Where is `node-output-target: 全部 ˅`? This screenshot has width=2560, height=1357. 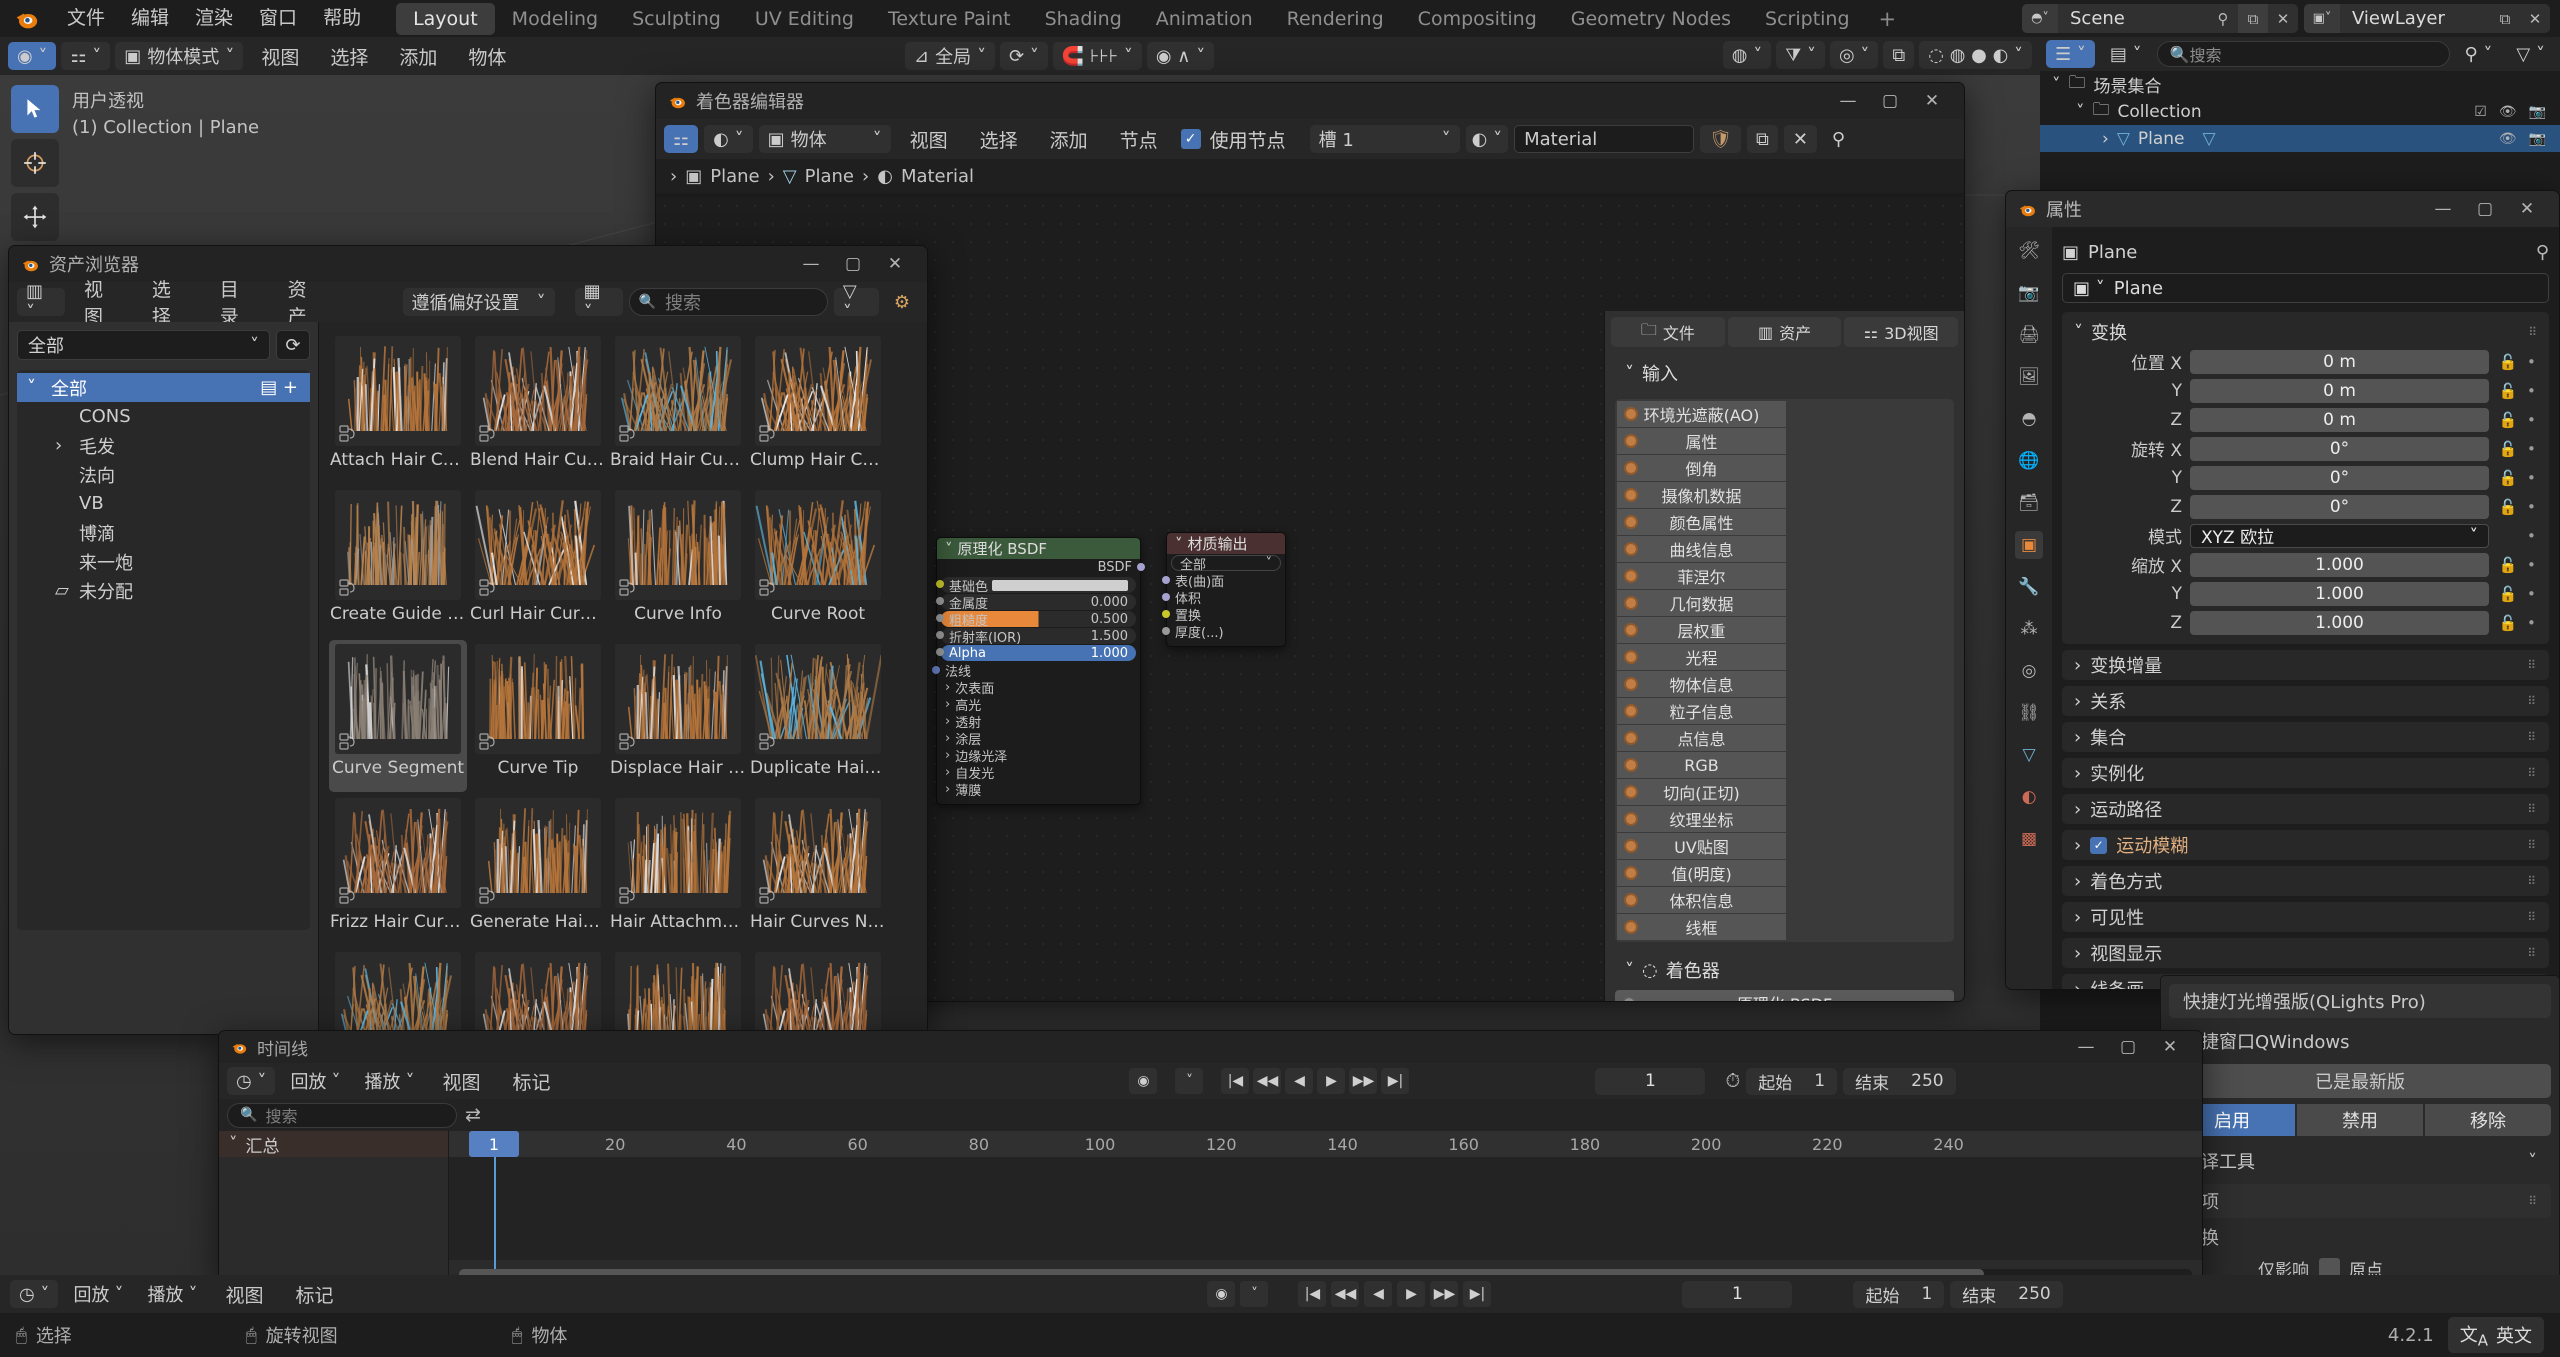 node-output-target: 全部 ˅ is located at coordinates (1226, 564).